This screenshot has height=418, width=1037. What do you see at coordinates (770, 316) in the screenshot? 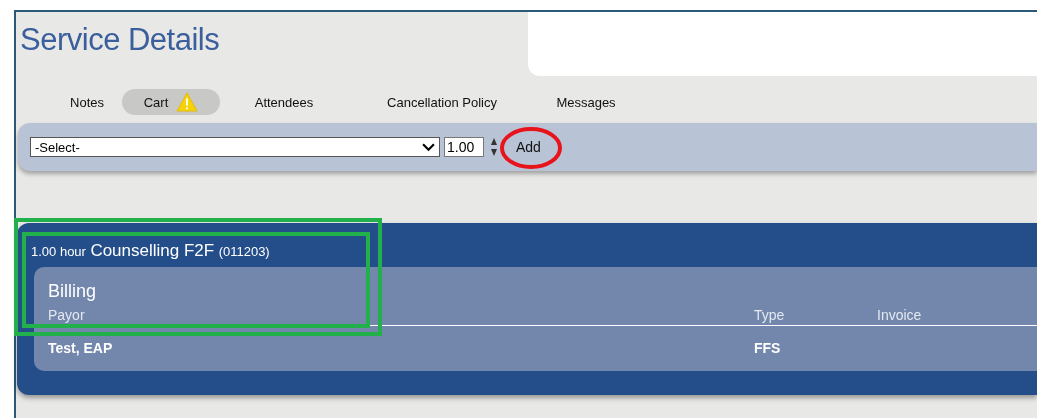
I see `column-header: Type` at bounding box center [770, 316].